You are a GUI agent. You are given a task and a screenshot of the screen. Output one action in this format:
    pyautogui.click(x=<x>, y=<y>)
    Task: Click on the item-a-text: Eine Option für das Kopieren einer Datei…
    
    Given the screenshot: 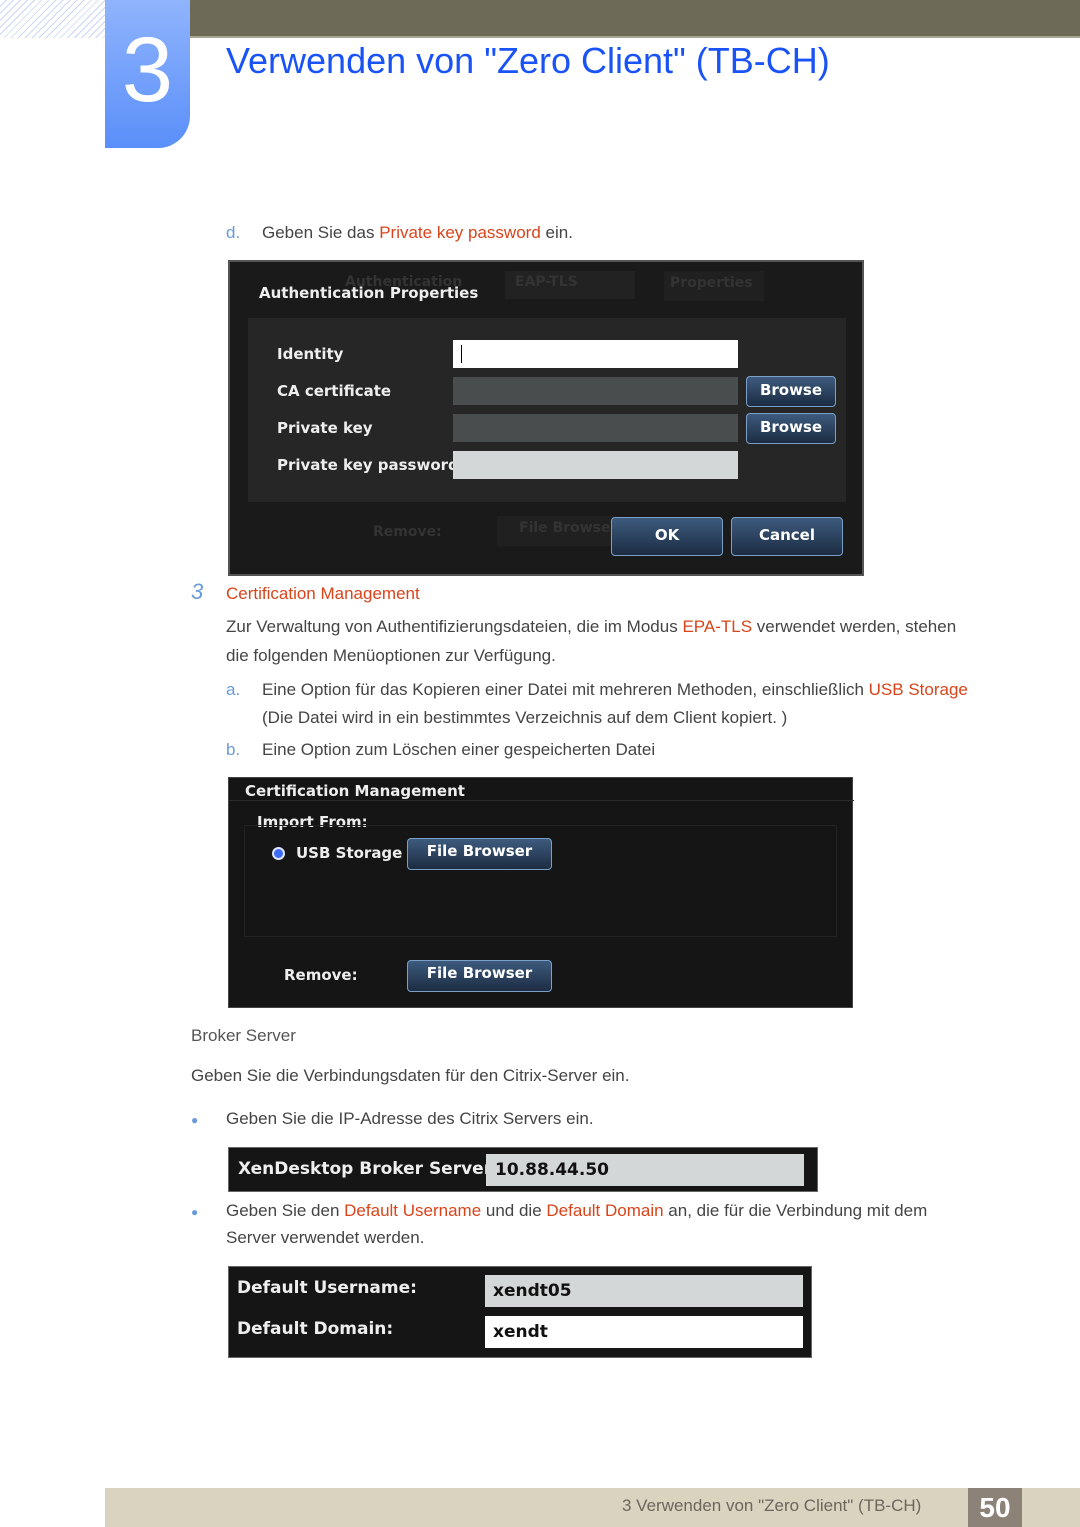 What is the action you would take?
    pyautogui.click(x=615, y=690)
    